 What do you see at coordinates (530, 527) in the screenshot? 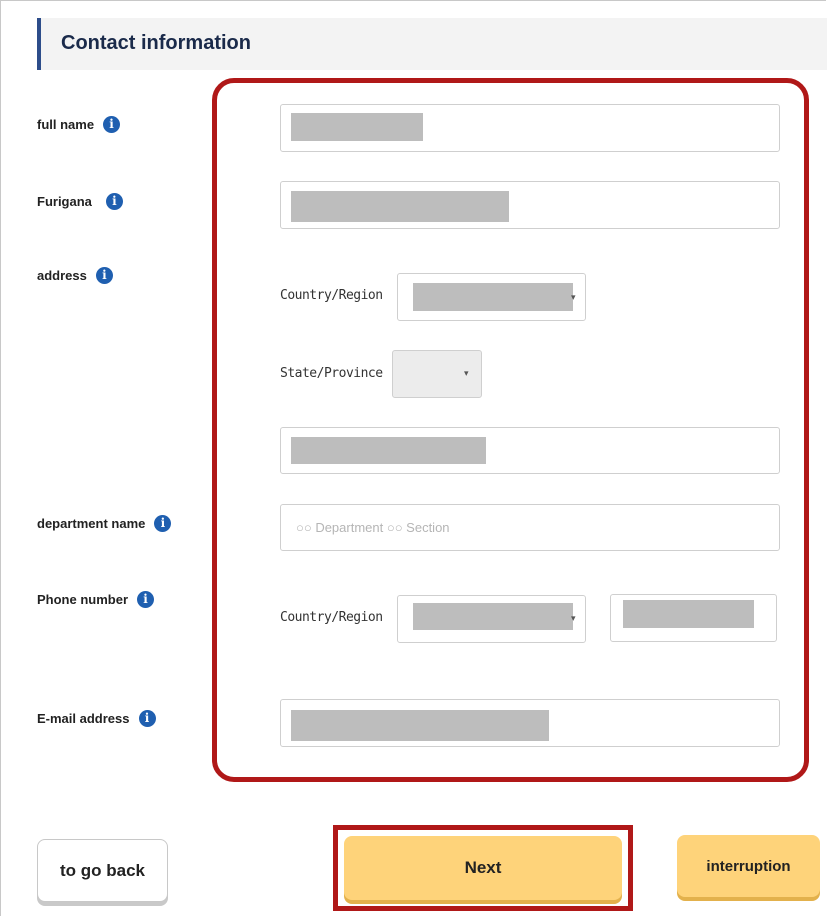
I see `department-name-input: ○○ Department ○○ Section` at bounding box center [530, 527].